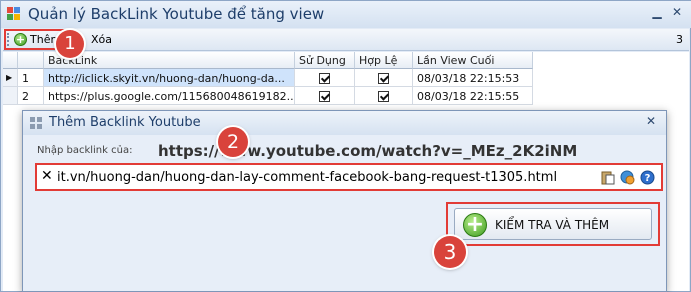  I want to click on column-header-valid: Hợp Lệ, so click(384, 60).